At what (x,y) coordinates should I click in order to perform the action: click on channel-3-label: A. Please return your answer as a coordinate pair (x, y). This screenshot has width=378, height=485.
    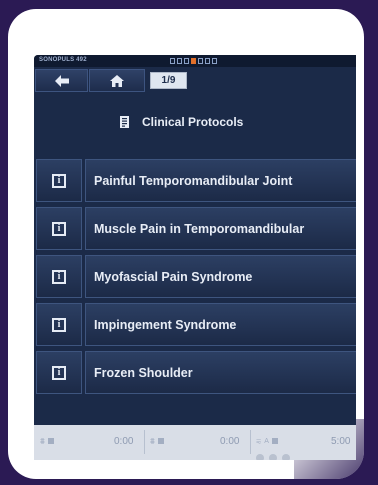
    Looking at the image, I should click on (266, 441).